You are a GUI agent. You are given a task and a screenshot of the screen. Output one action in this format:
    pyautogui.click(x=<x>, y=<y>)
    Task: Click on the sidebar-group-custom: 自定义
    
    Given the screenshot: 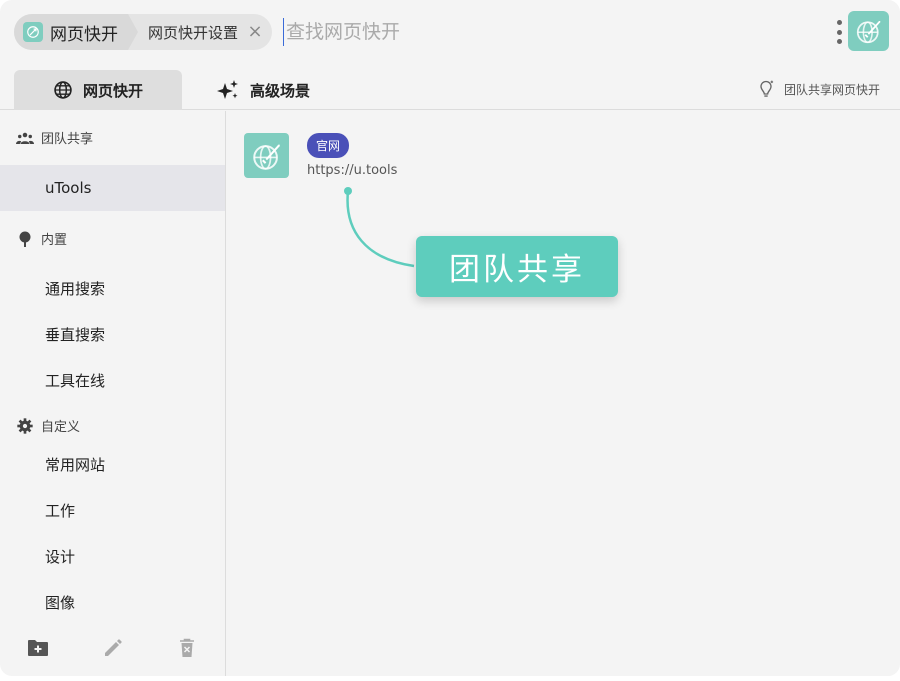 What is the action you would take?
    pyautogui.click(x=48, y=425)
    